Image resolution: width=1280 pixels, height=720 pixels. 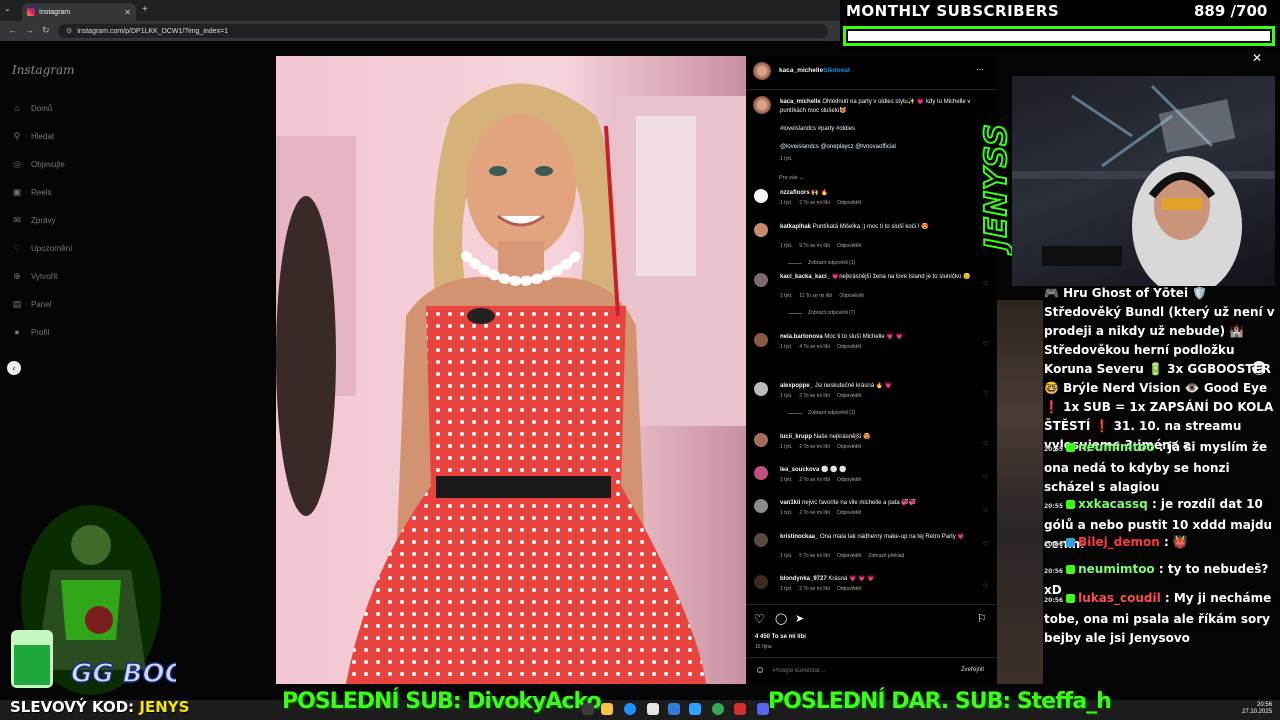 I want to click on close-post-icon: ✕, so click(x=1257, y=58).